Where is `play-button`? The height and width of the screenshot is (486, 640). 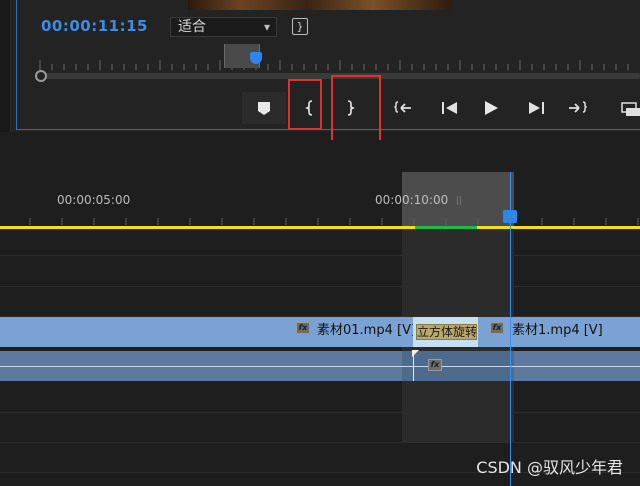
play-button is located at coordinates (492, 108).